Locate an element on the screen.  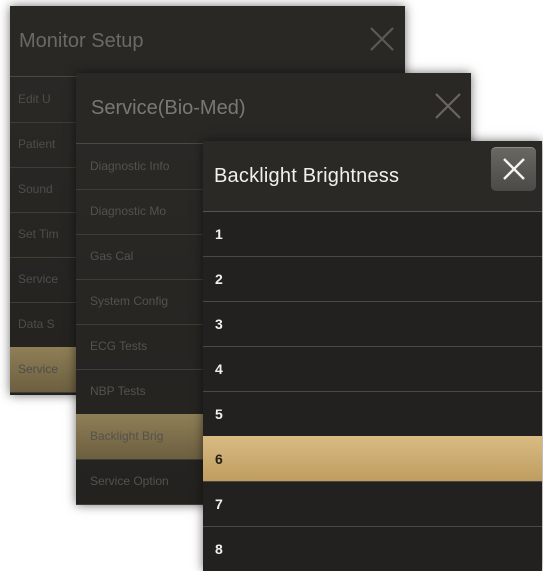
brightness-option-3: 3 is located at coordinates (372, 324).